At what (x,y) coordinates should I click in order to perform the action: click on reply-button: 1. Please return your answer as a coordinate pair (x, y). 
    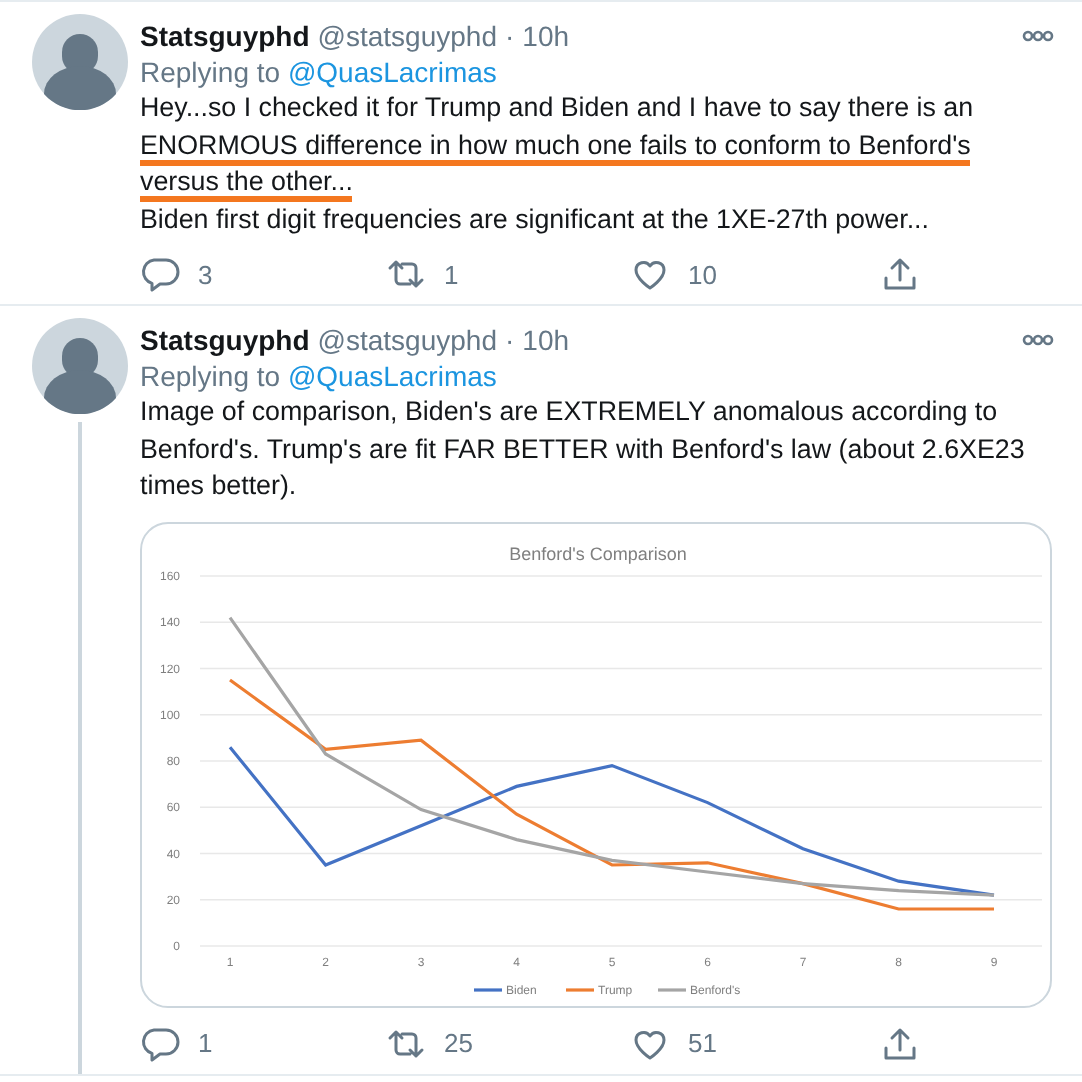
    Looking at the image, I should click on (176, 1043).